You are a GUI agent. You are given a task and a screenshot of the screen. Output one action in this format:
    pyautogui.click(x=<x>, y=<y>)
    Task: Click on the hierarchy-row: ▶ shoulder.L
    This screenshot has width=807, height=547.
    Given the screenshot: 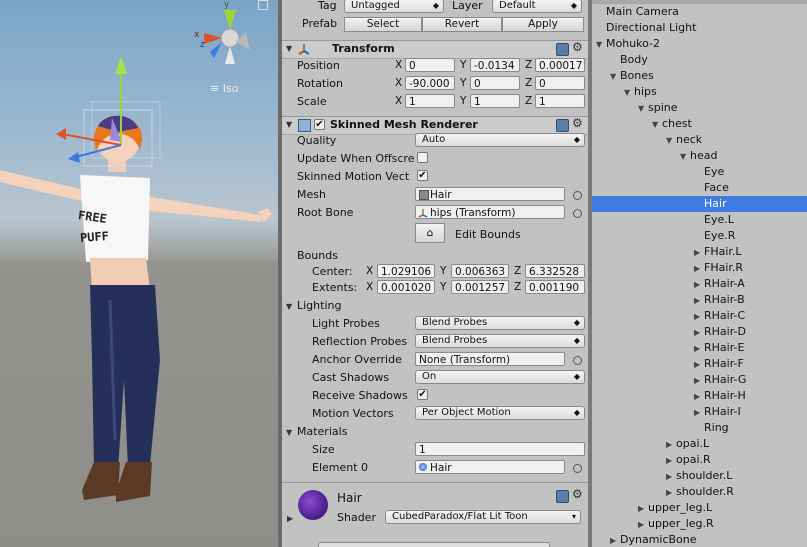 What is the action you would take?
    pyautogui.click(x=699, y=476)
    